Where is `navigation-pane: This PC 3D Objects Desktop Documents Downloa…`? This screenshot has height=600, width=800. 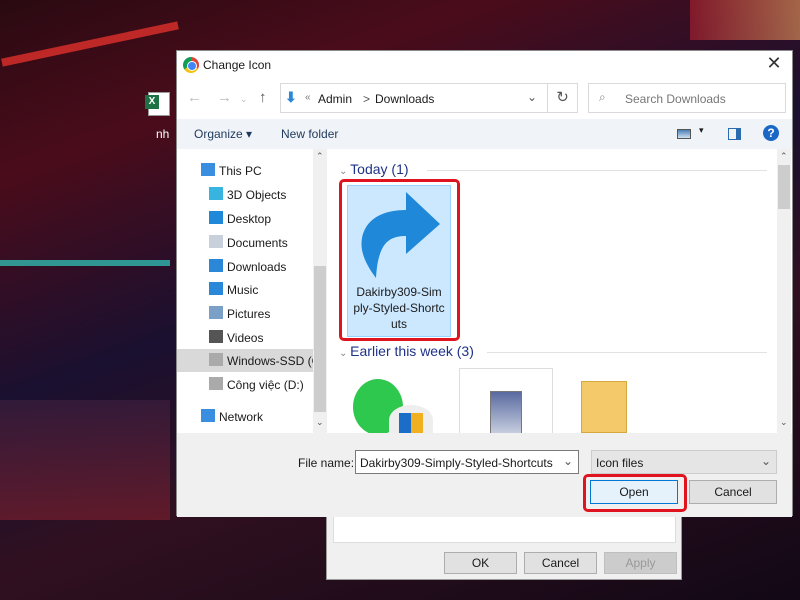
navigation-pane: This PC 3D Objects Desktop Documents Downloa… is located at coordinates (245, 291).